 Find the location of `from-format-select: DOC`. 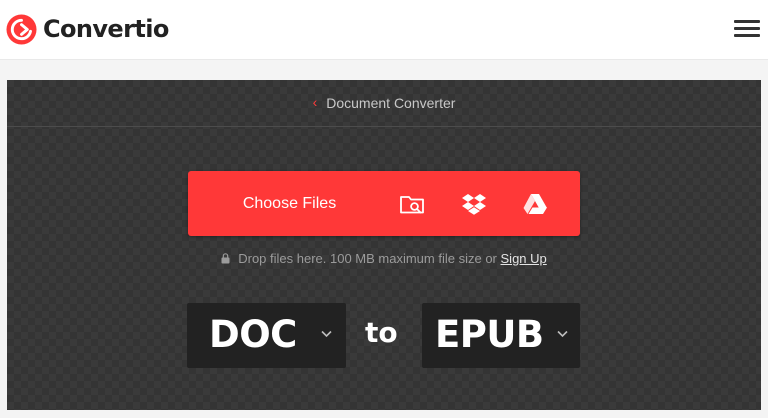

from-format-select: DOC is located at coordinates (266, 335).